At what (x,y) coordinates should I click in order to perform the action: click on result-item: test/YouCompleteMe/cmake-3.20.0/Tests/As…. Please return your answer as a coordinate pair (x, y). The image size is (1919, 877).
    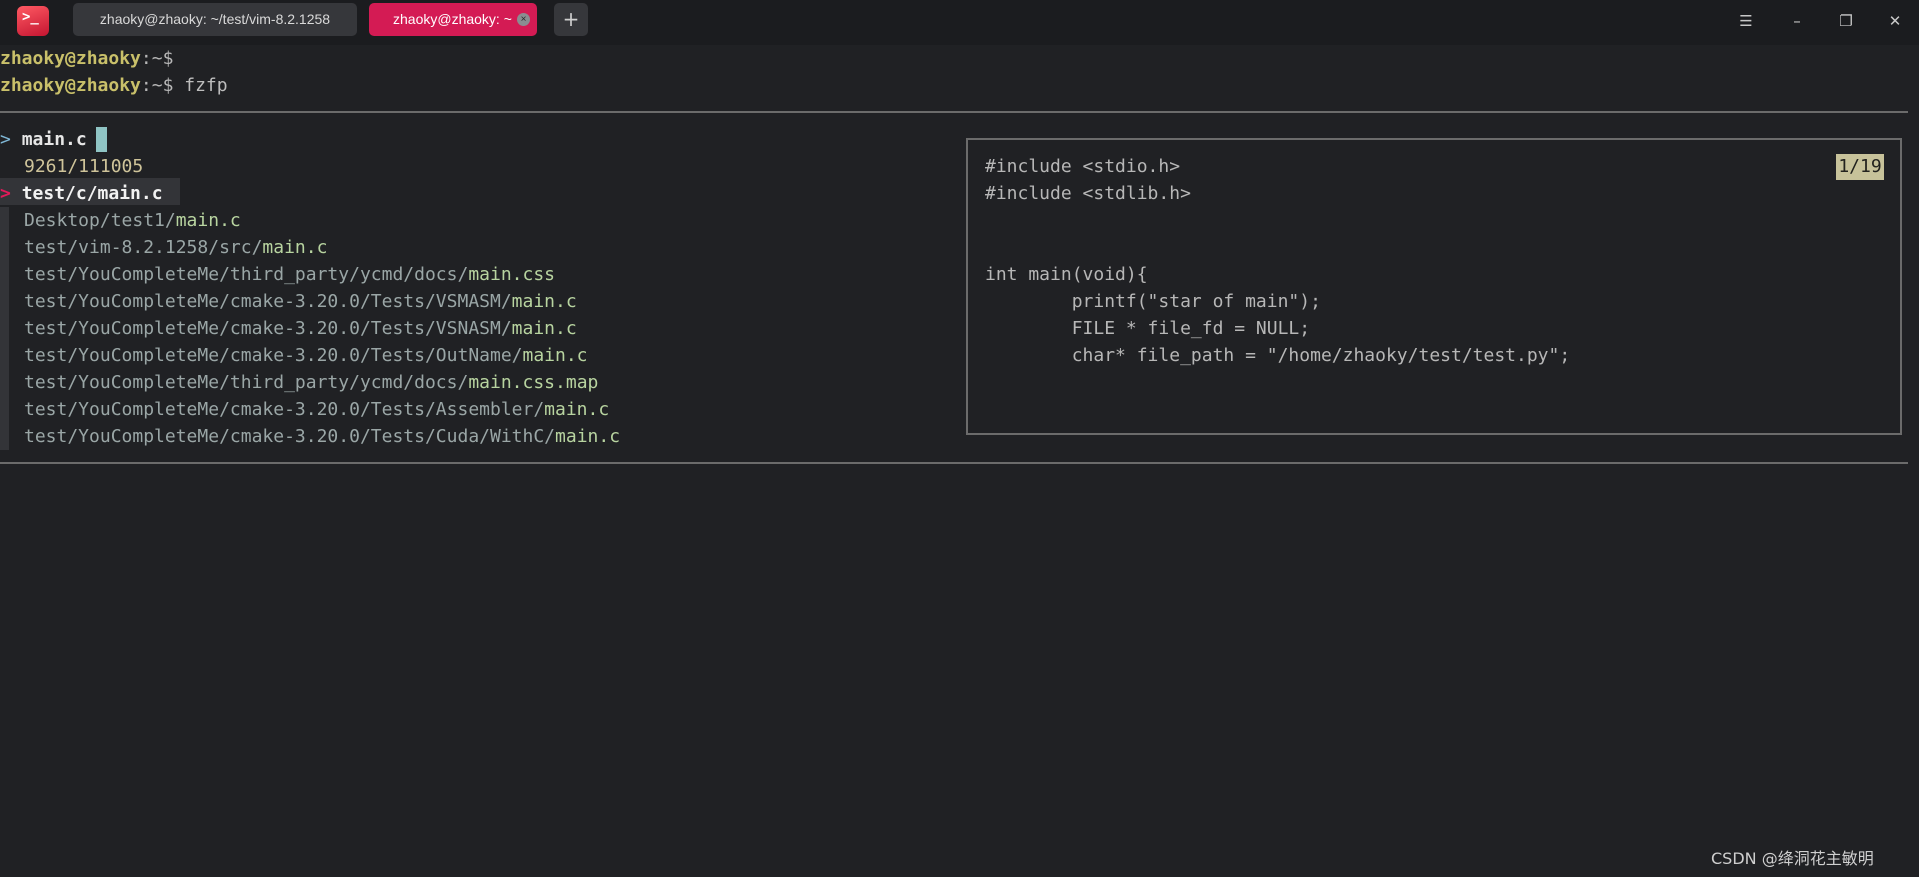
    Looking at the image, I should click on (316, 409).